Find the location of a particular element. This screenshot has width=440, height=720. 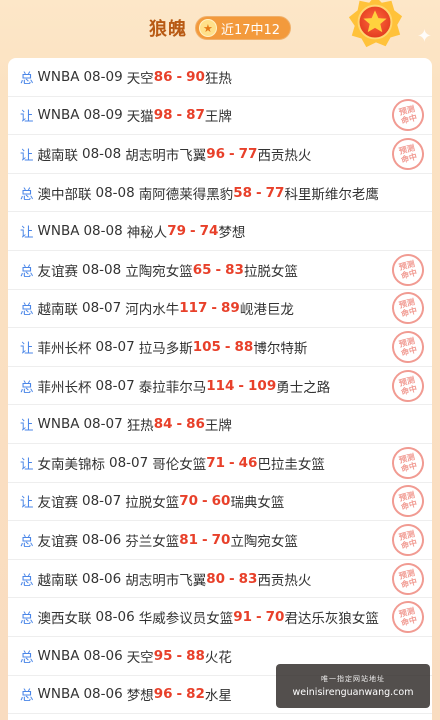

prediction-row: 让越南联 08-08 胡志明市飞翼 96-77 西贡热火 预测 命中 is located at coordinates (220, 154).